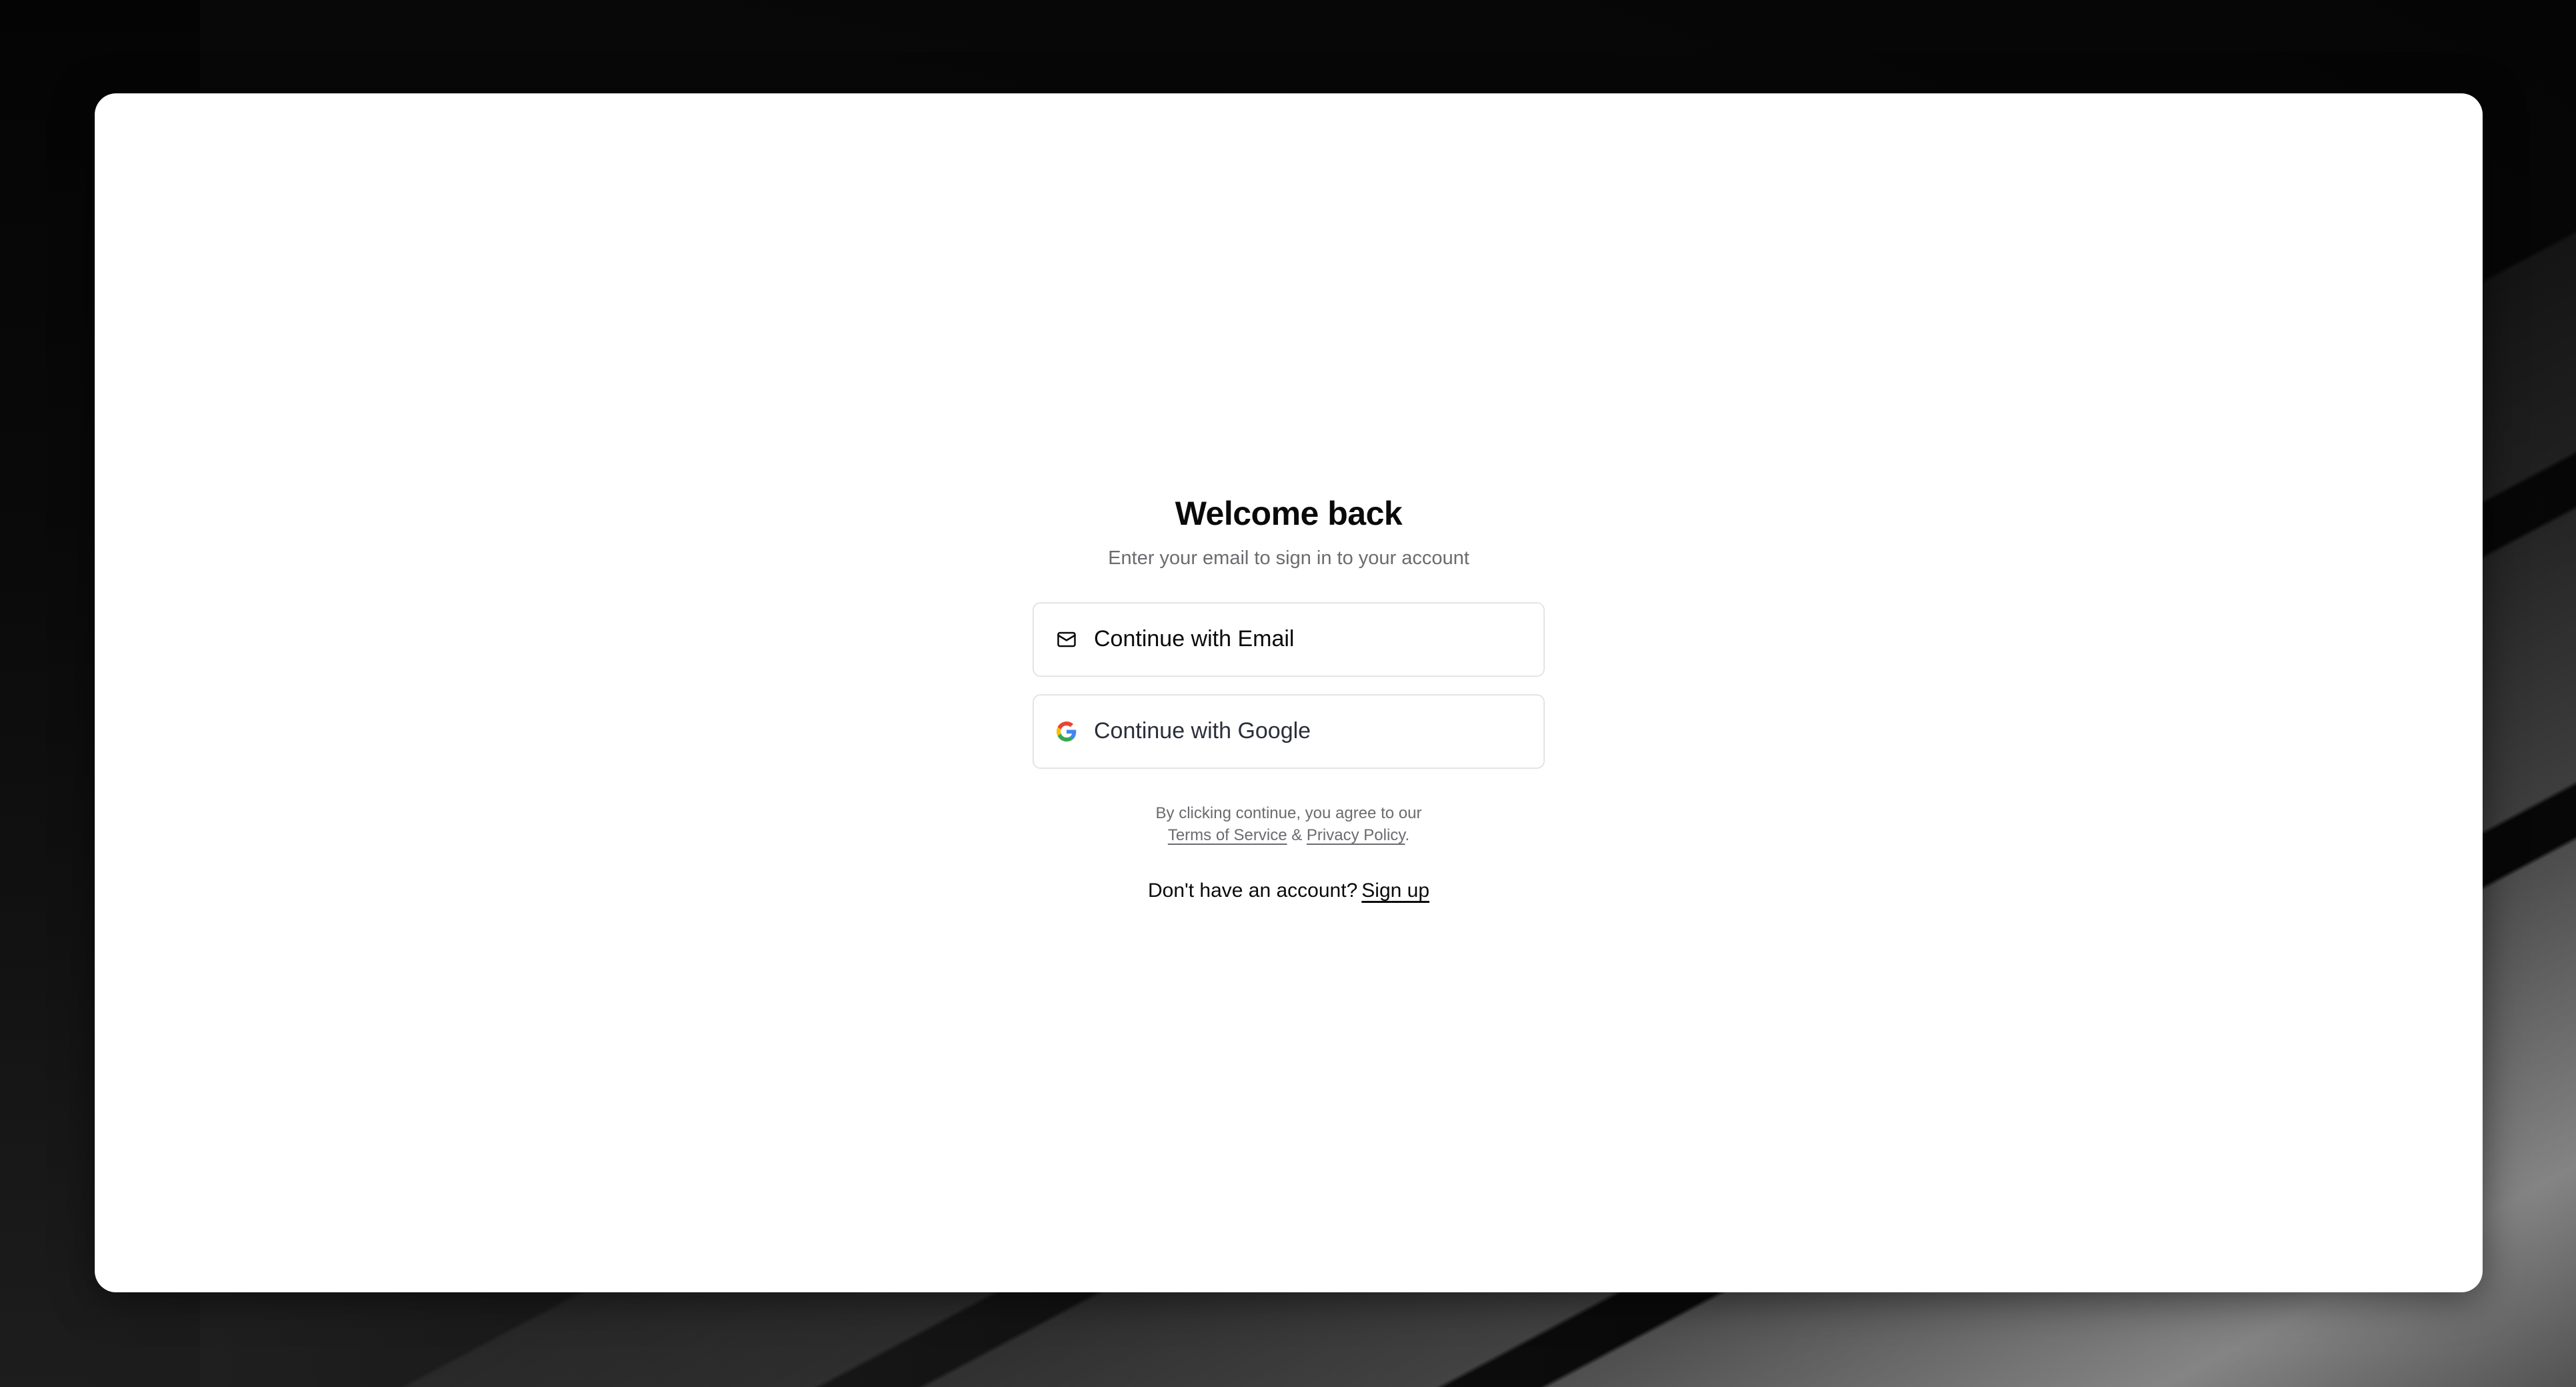 This screenshot has height=1387, width=2576. What do you see at coordinates (1194, 639) in the screenshot?
I see `continue-with-email-label: Continue with Email` at bounding box center [1194, 639].